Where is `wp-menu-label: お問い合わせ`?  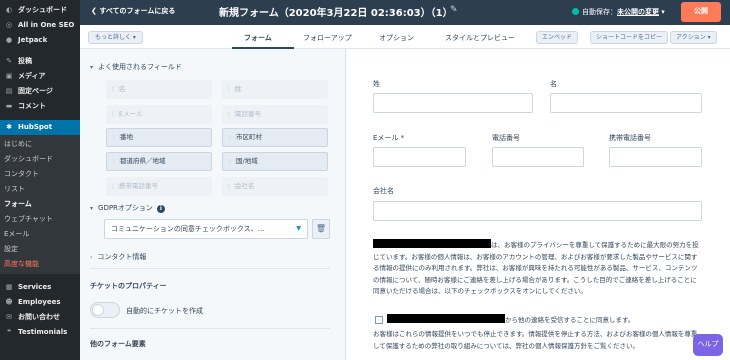
wp-menu-label: お問い合わせ is located at coordinates (39, 317).